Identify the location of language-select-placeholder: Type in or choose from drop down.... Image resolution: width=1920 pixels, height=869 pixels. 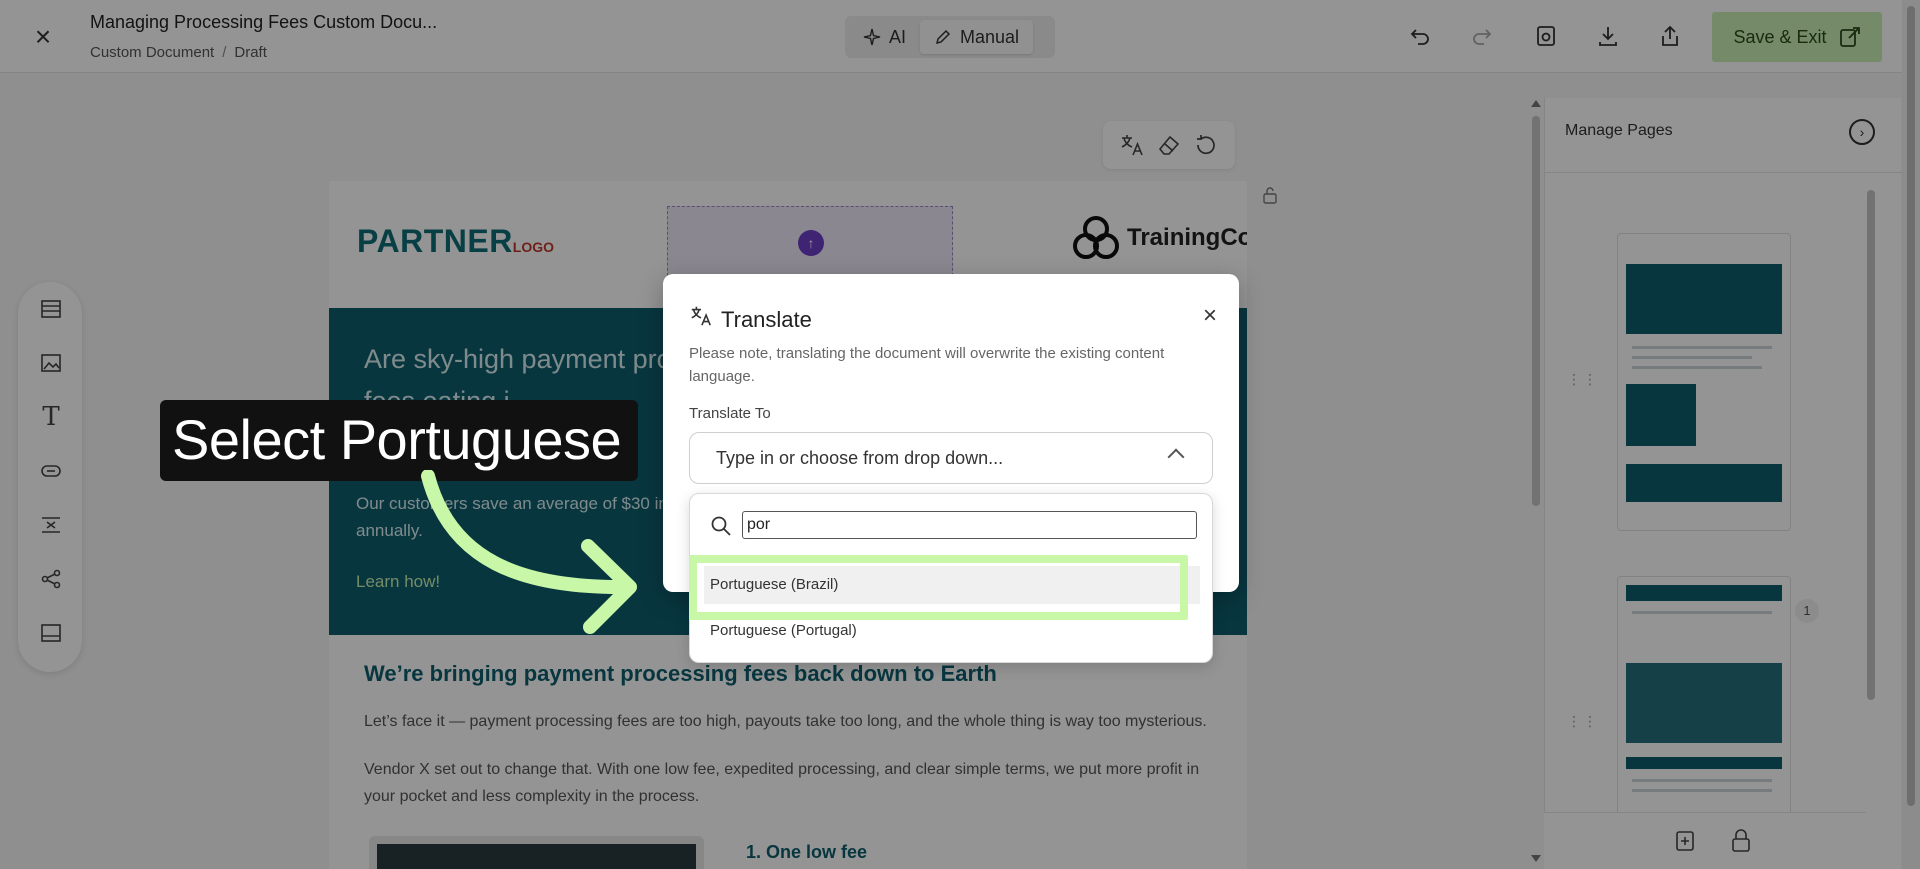
(860, 458).